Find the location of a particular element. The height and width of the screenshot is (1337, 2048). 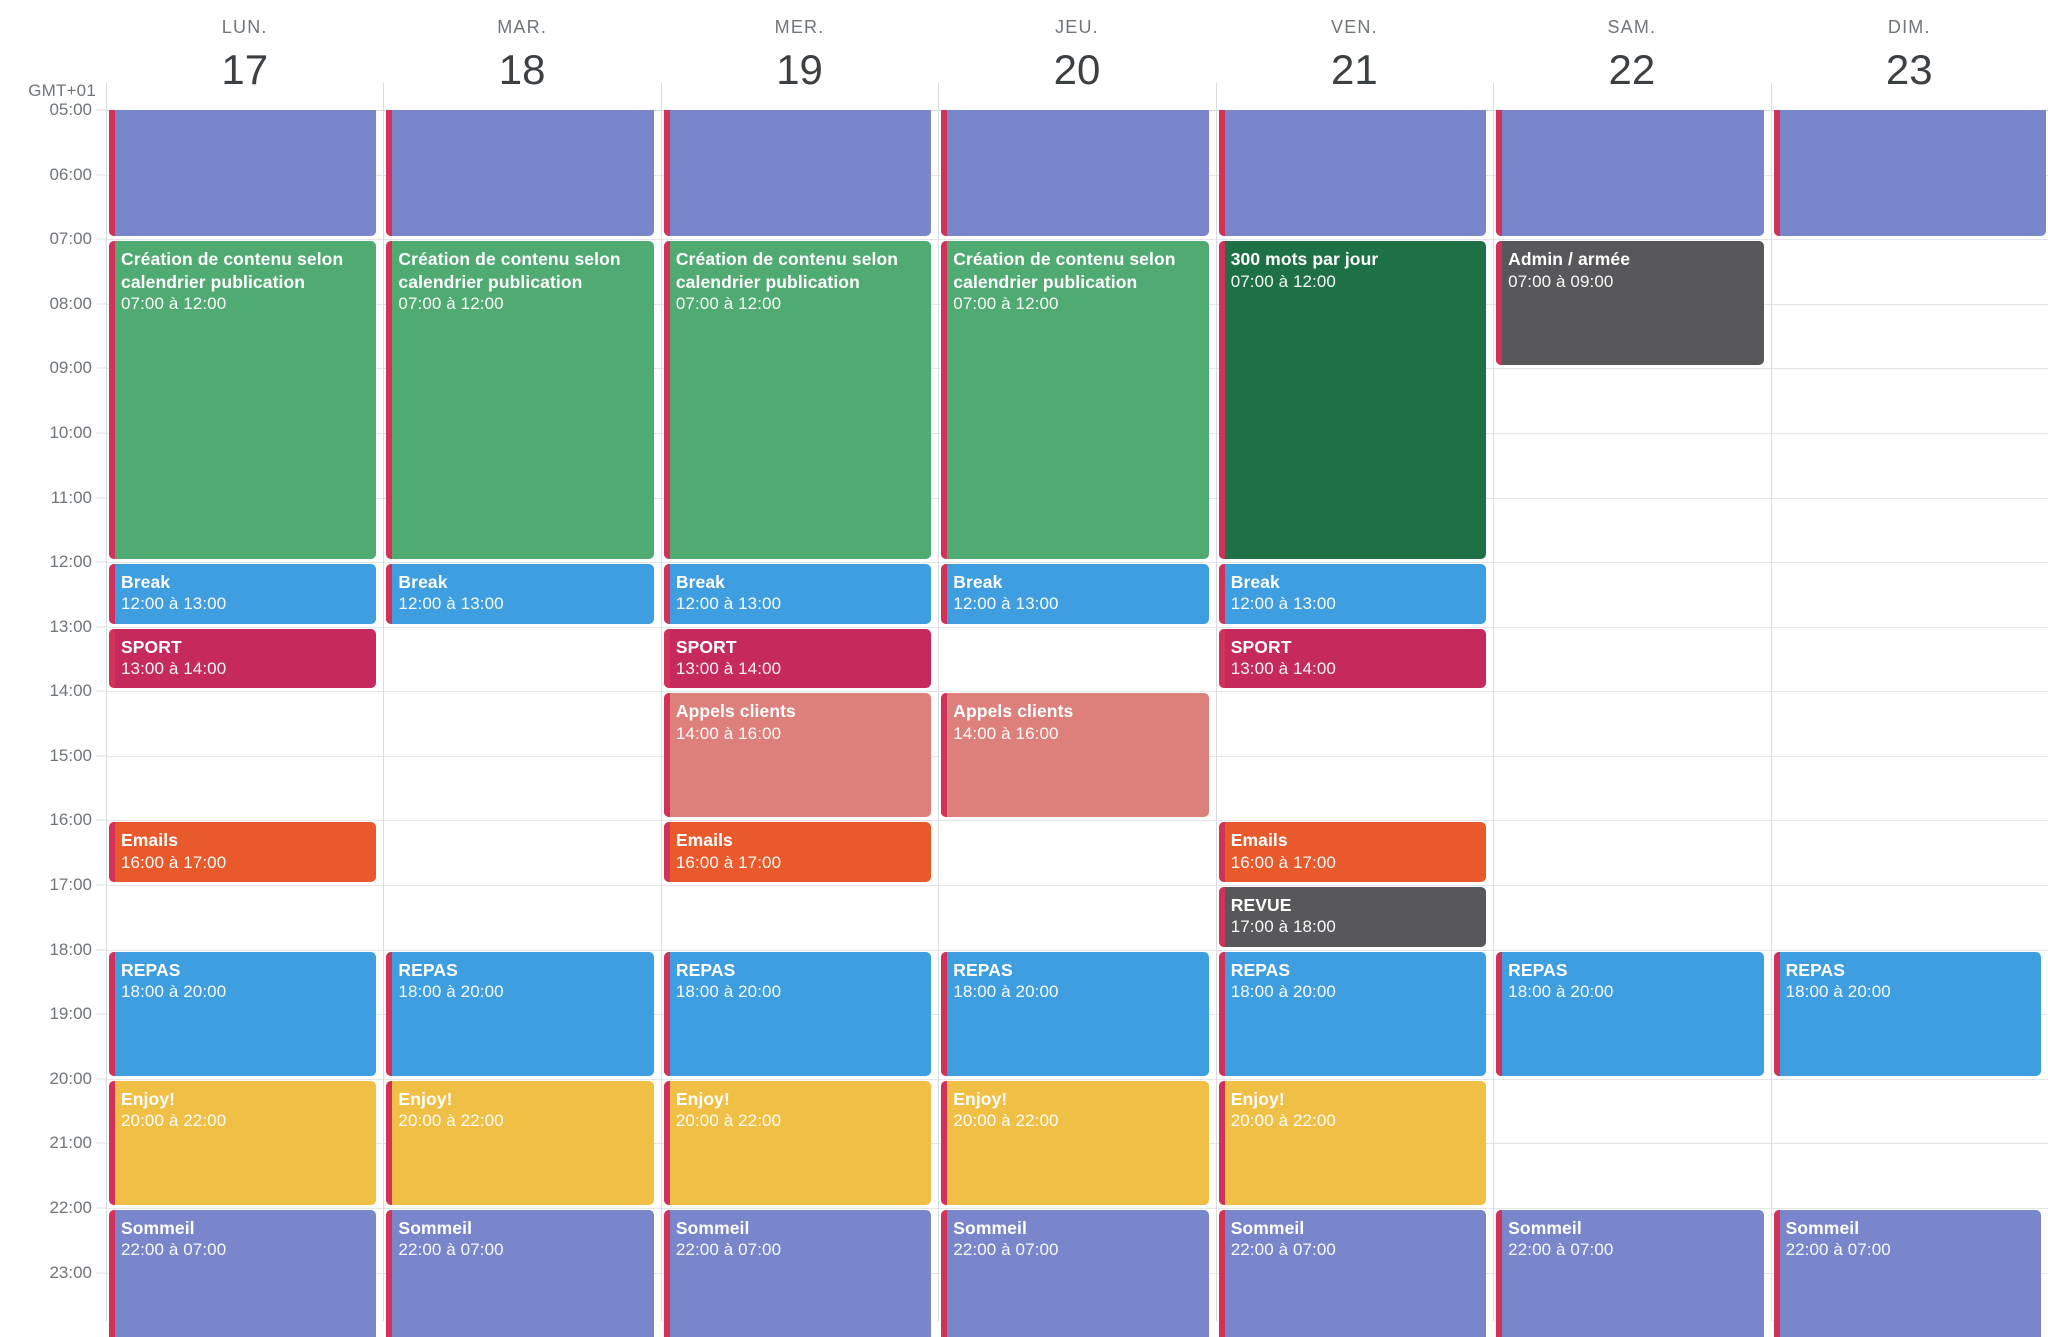

event-title: Break is located at coordinates (423, 582).